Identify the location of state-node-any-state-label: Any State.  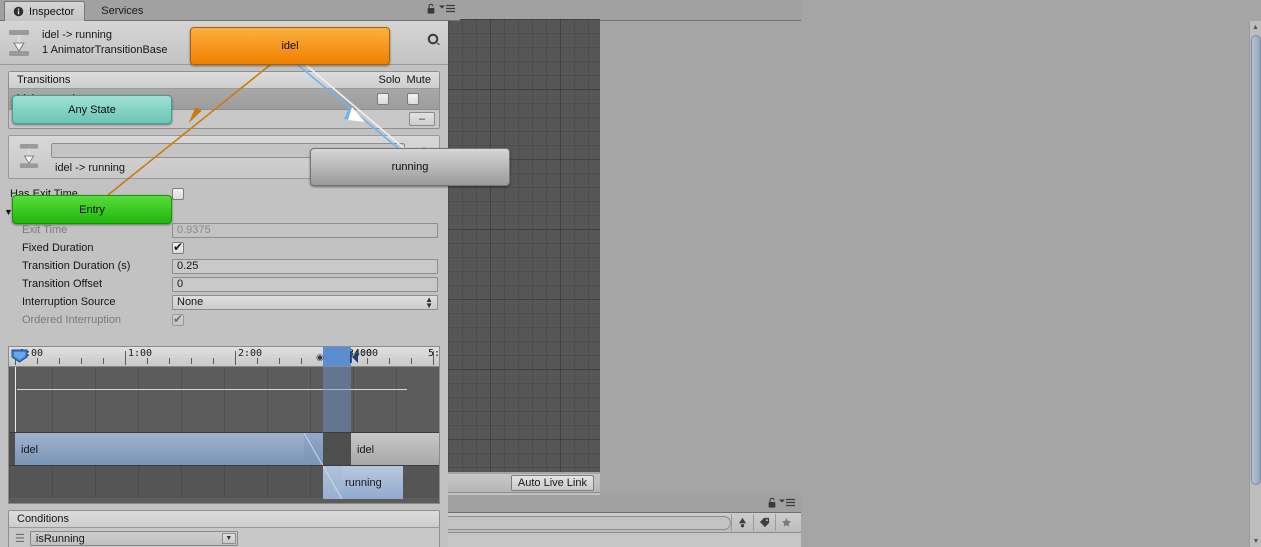
(92, 109).